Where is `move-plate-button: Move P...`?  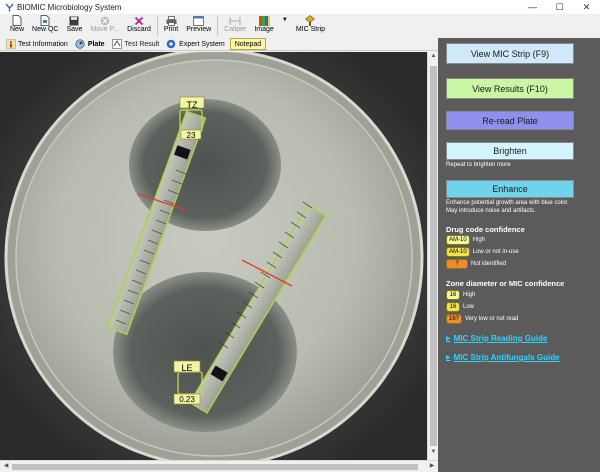 move-plate-button: Move P... is located at coordinates (104, 26).